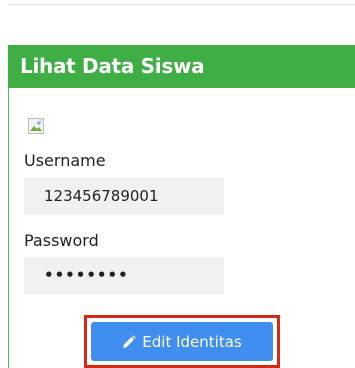 Image resolution: width=355 pixels, height=368 pixels. I want to click on broken-image-icon, so click(36, 126).